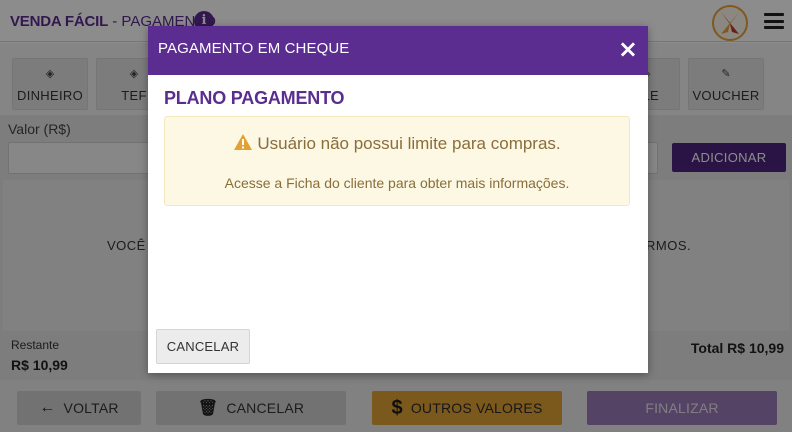  Describe the element at coordinates (398, 50) in the screenshot. I see `modal-header: PAGAMENTO EM CHEQUE ×` at that location.